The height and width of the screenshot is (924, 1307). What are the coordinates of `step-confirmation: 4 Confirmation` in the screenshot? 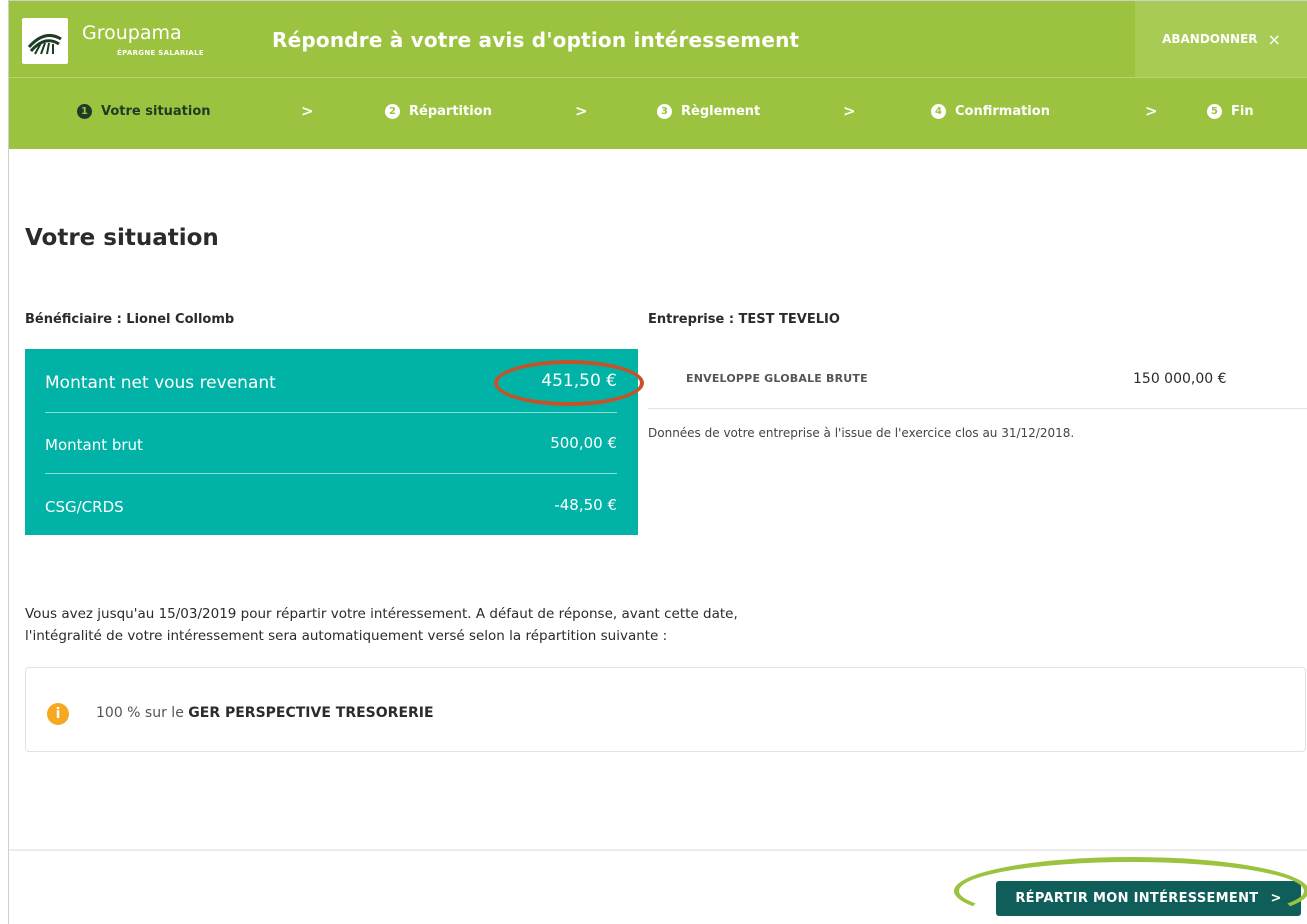 It's located at (990, 111).